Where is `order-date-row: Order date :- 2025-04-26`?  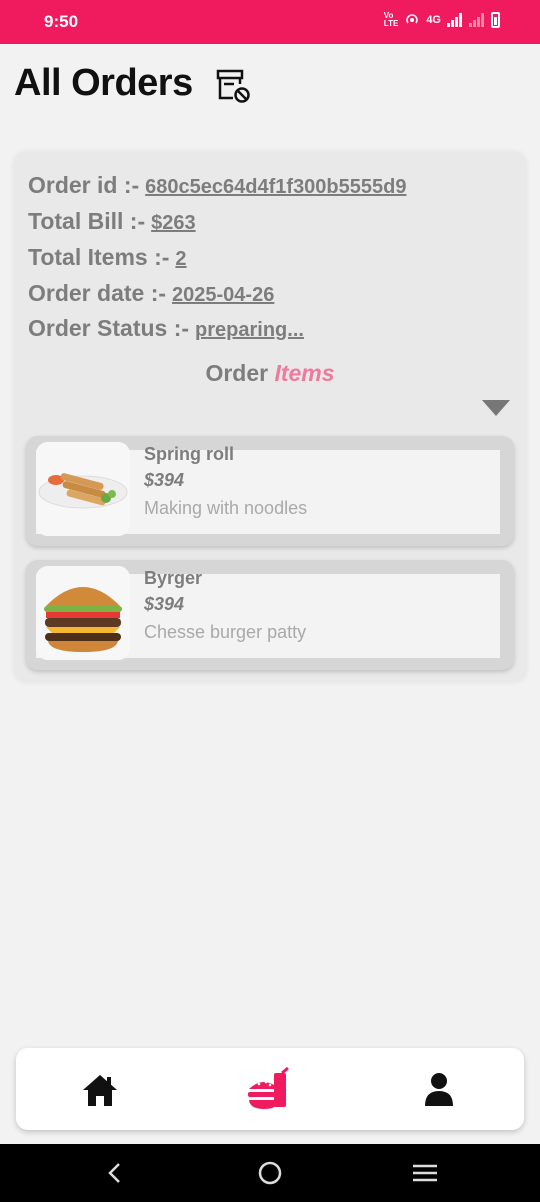 order-date-row: Order date :- 2025-04-26 is located at coordinates (151, 293).